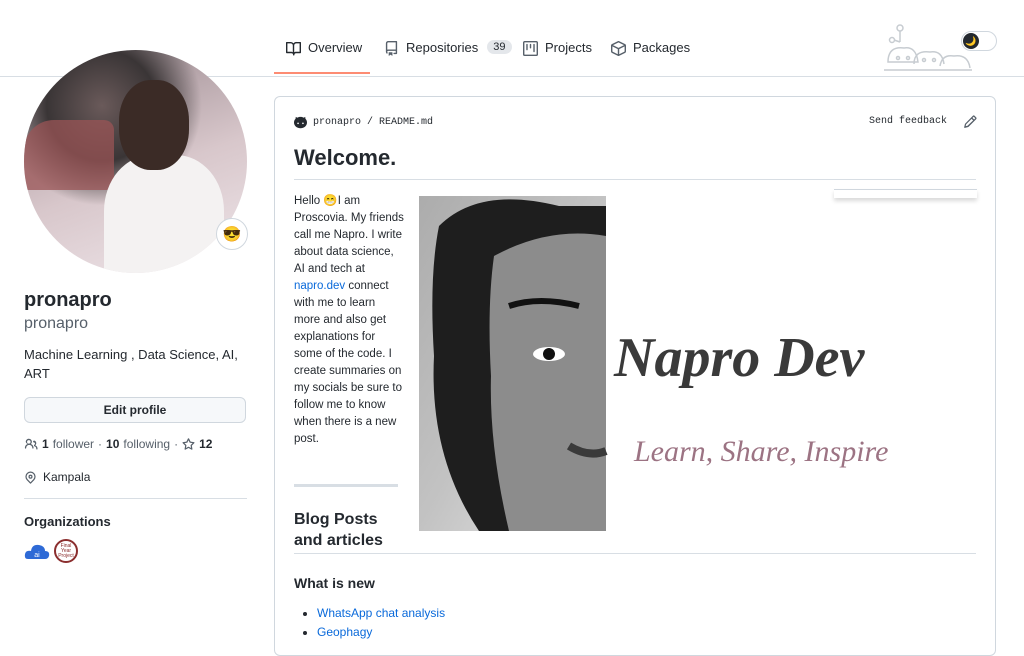 This screenshot has width=1024, height=656. Describe the element at coordinates (338, 530) in the screenshot. I see `blog-posts-heading: Blog Posts and articles` at that location.